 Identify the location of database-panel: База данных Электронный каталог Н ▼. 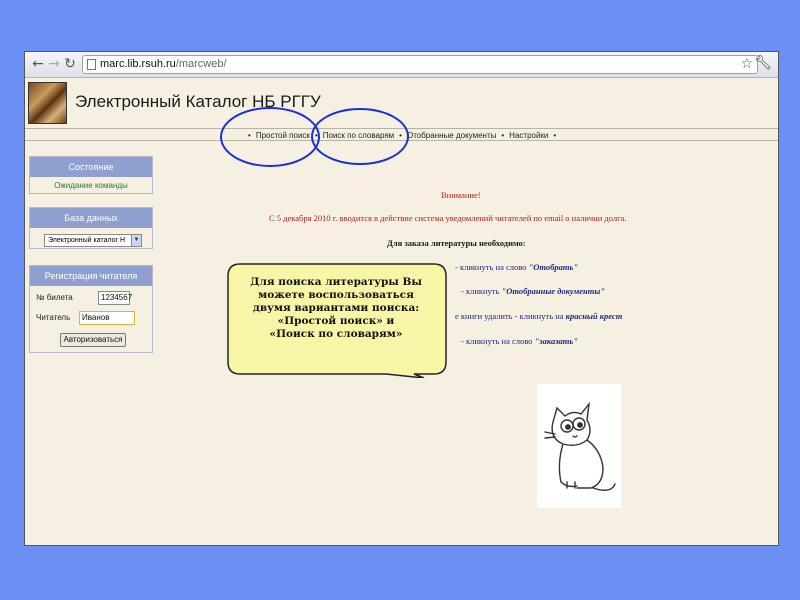
(91, 228).